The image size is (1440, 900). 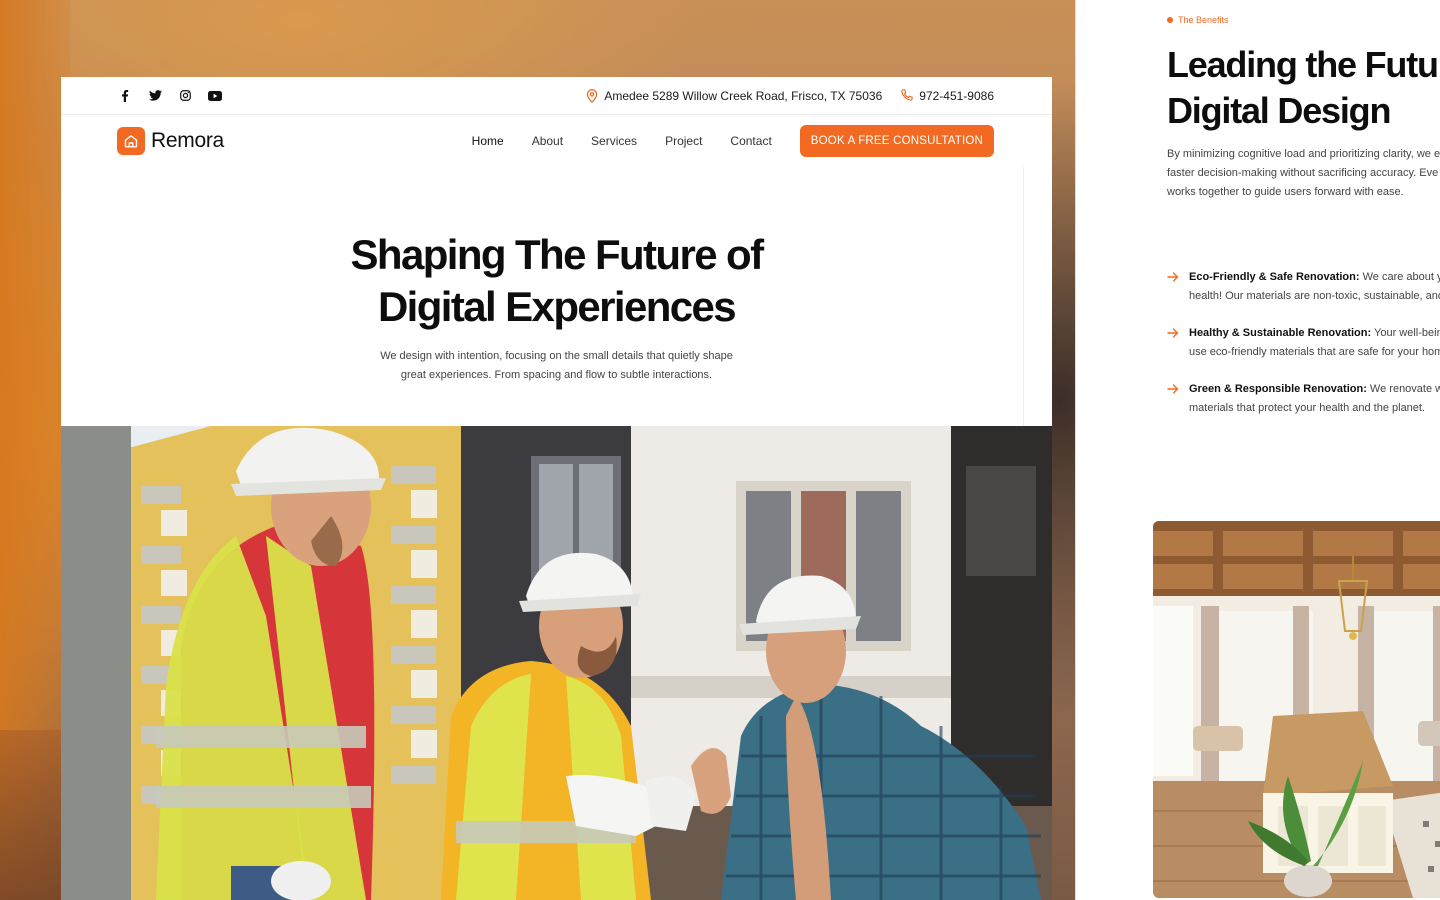 What do you see at coordinates (896, 141) in the screenshot?
I see `book-consultation-button: BOOK A FREE CONSULTATION` at bounding box center [896, 141].